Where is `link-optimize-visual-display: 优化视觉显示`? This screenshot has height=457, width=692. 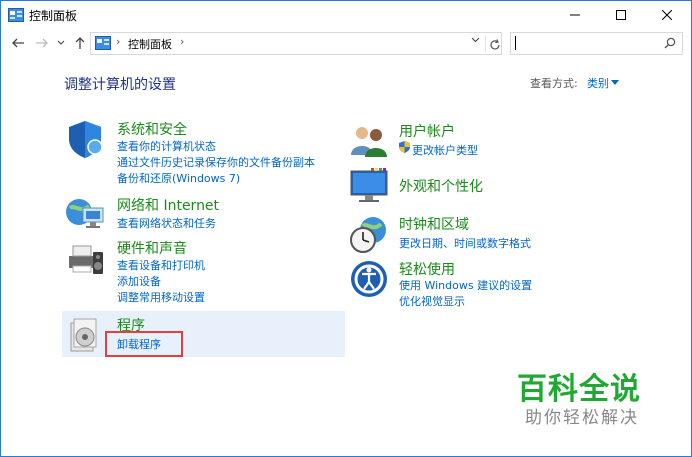 link-optimize-visual-display: 优化视觉显示 is located at coordinates (432, 301).